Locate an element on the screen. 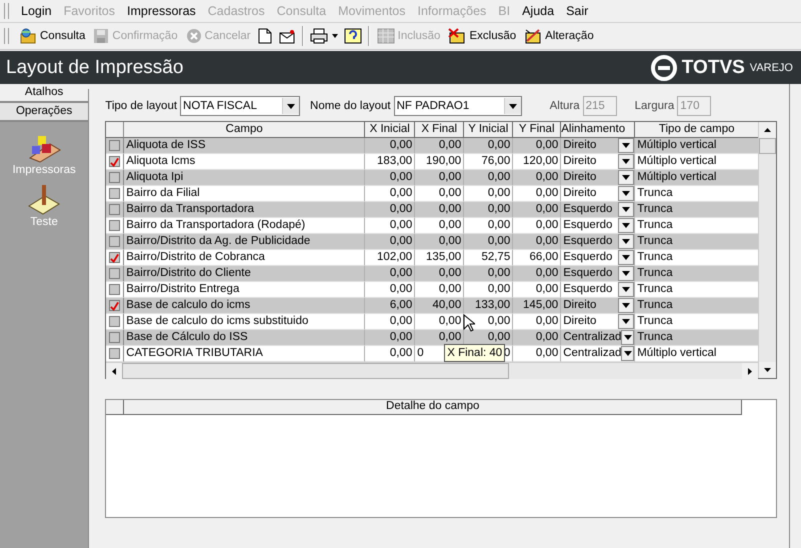 This screenshot has width=801, height=548. field-label: Tipo de layout is located at coordinates (141, 106).